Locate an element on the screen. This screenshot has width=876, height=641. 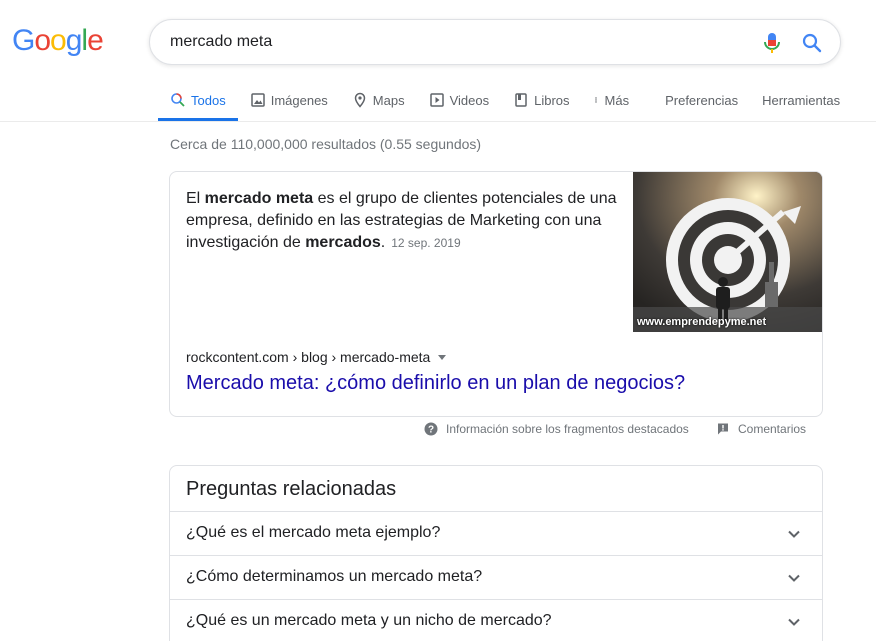
tab-imagenes: Imágenes is located at coordinates (289, 100).